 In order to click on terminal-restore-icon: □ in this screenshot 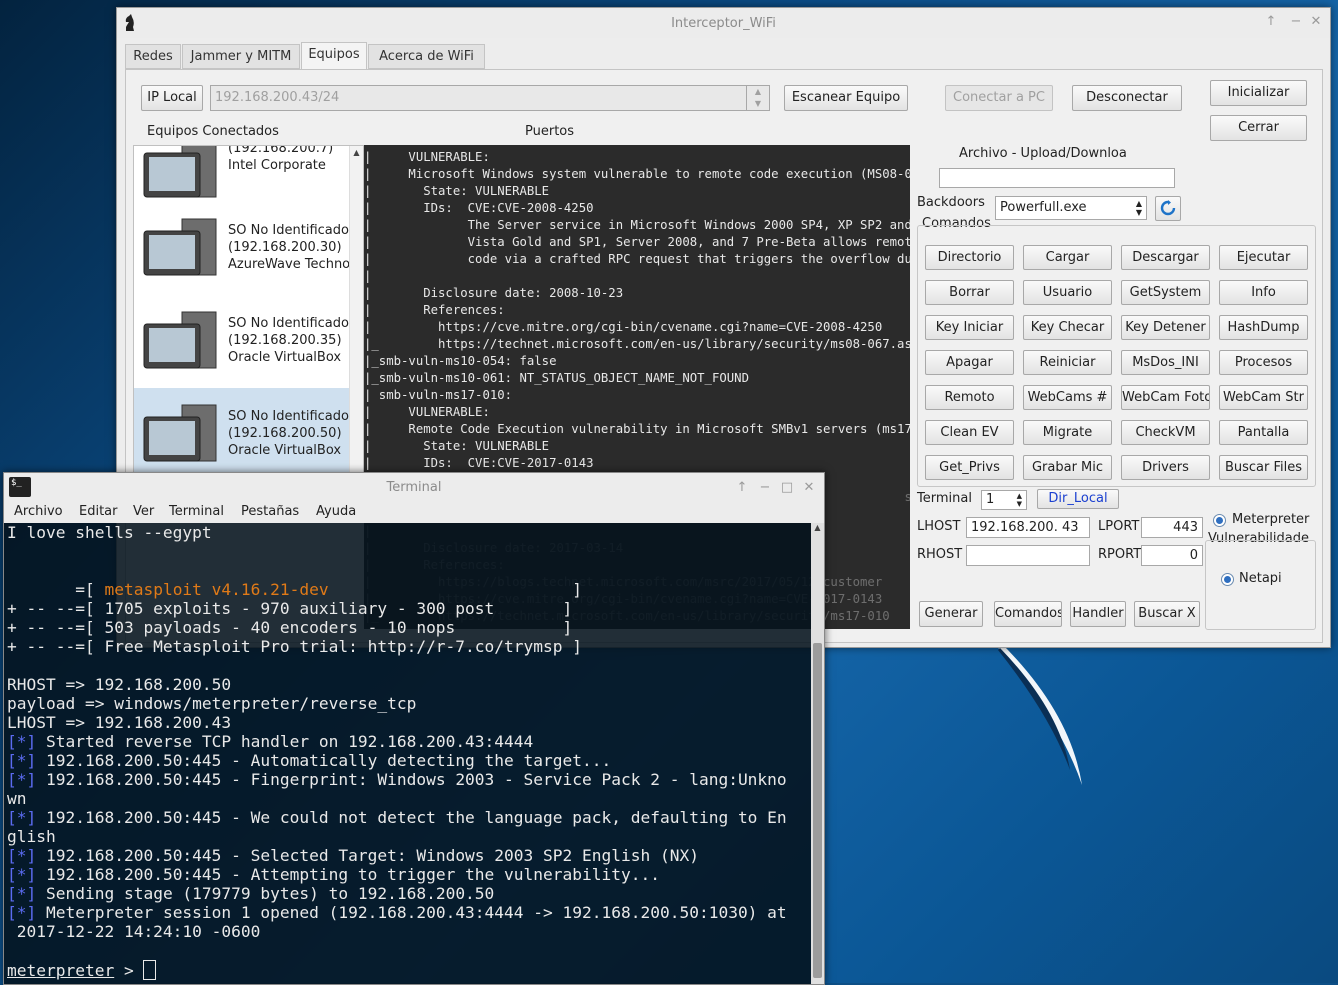, I will do `click(787, 488)`.